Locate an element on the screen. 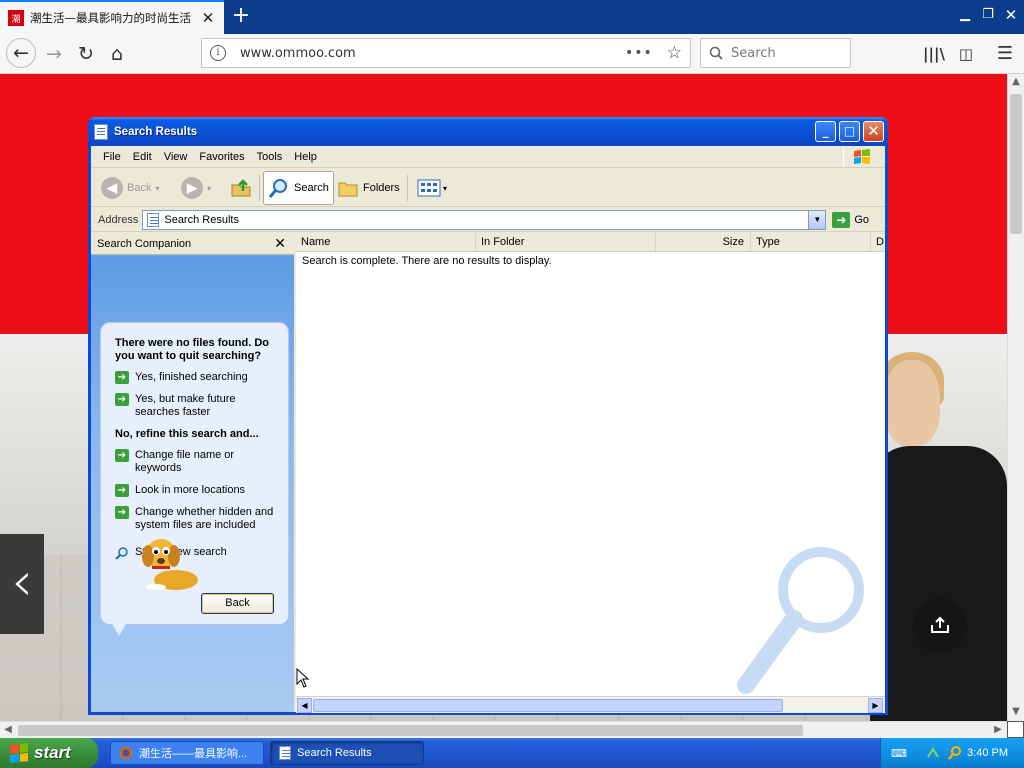 This screenshot has width=1024, height=768. folders-toolbar-button: Folders is located at coordinates (368, 188).